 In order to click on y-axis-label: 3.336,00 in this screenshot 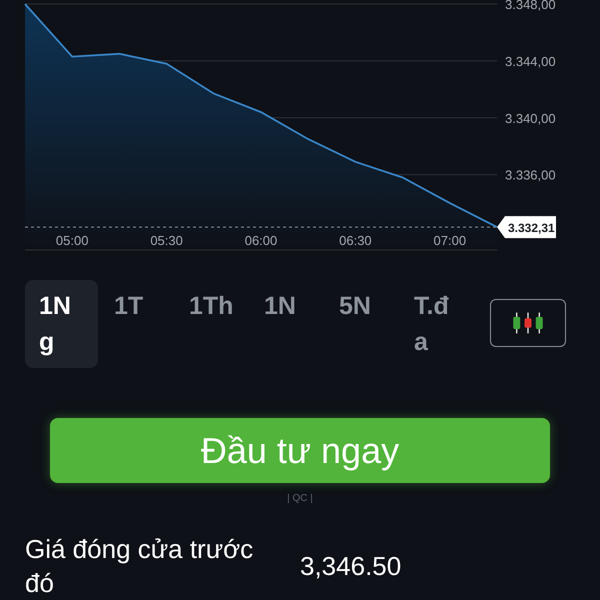, I will do `click(530, 175)`.